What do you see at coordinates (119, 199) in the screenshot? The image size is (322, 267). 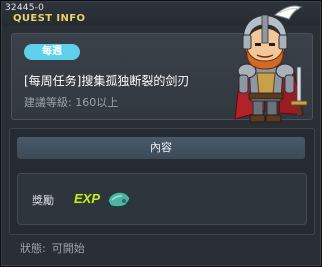 I see `item-icon` at bounding box center [119, 199].